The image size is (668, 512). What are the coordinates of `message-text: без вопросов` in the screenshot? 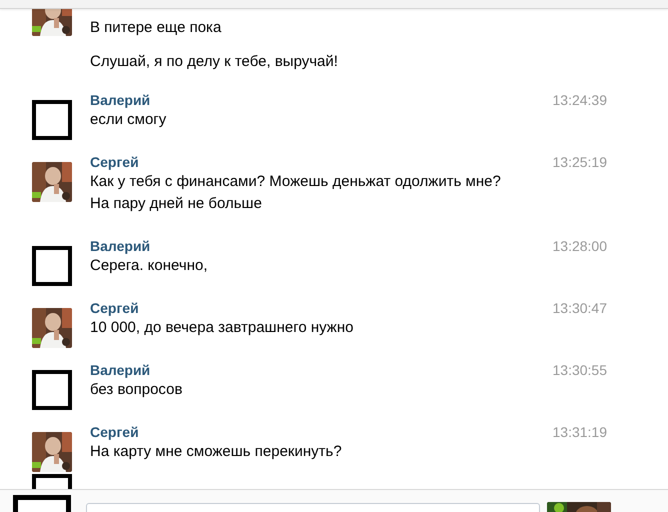 It's located at (137, 390).